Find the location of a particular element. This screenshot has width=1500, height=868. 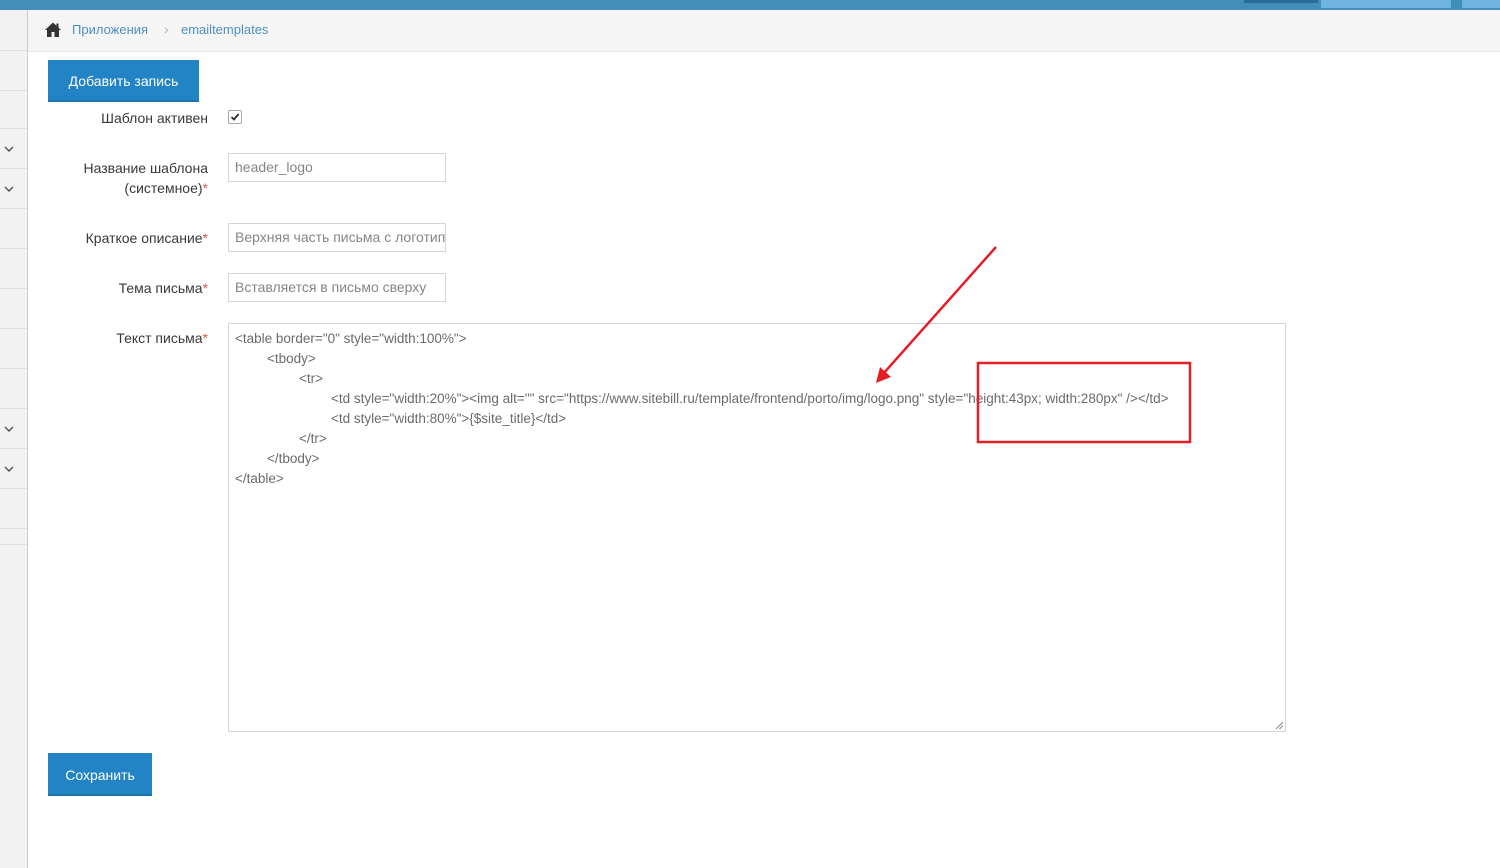

code-line: </tr> is located at coordinates (313, 438).